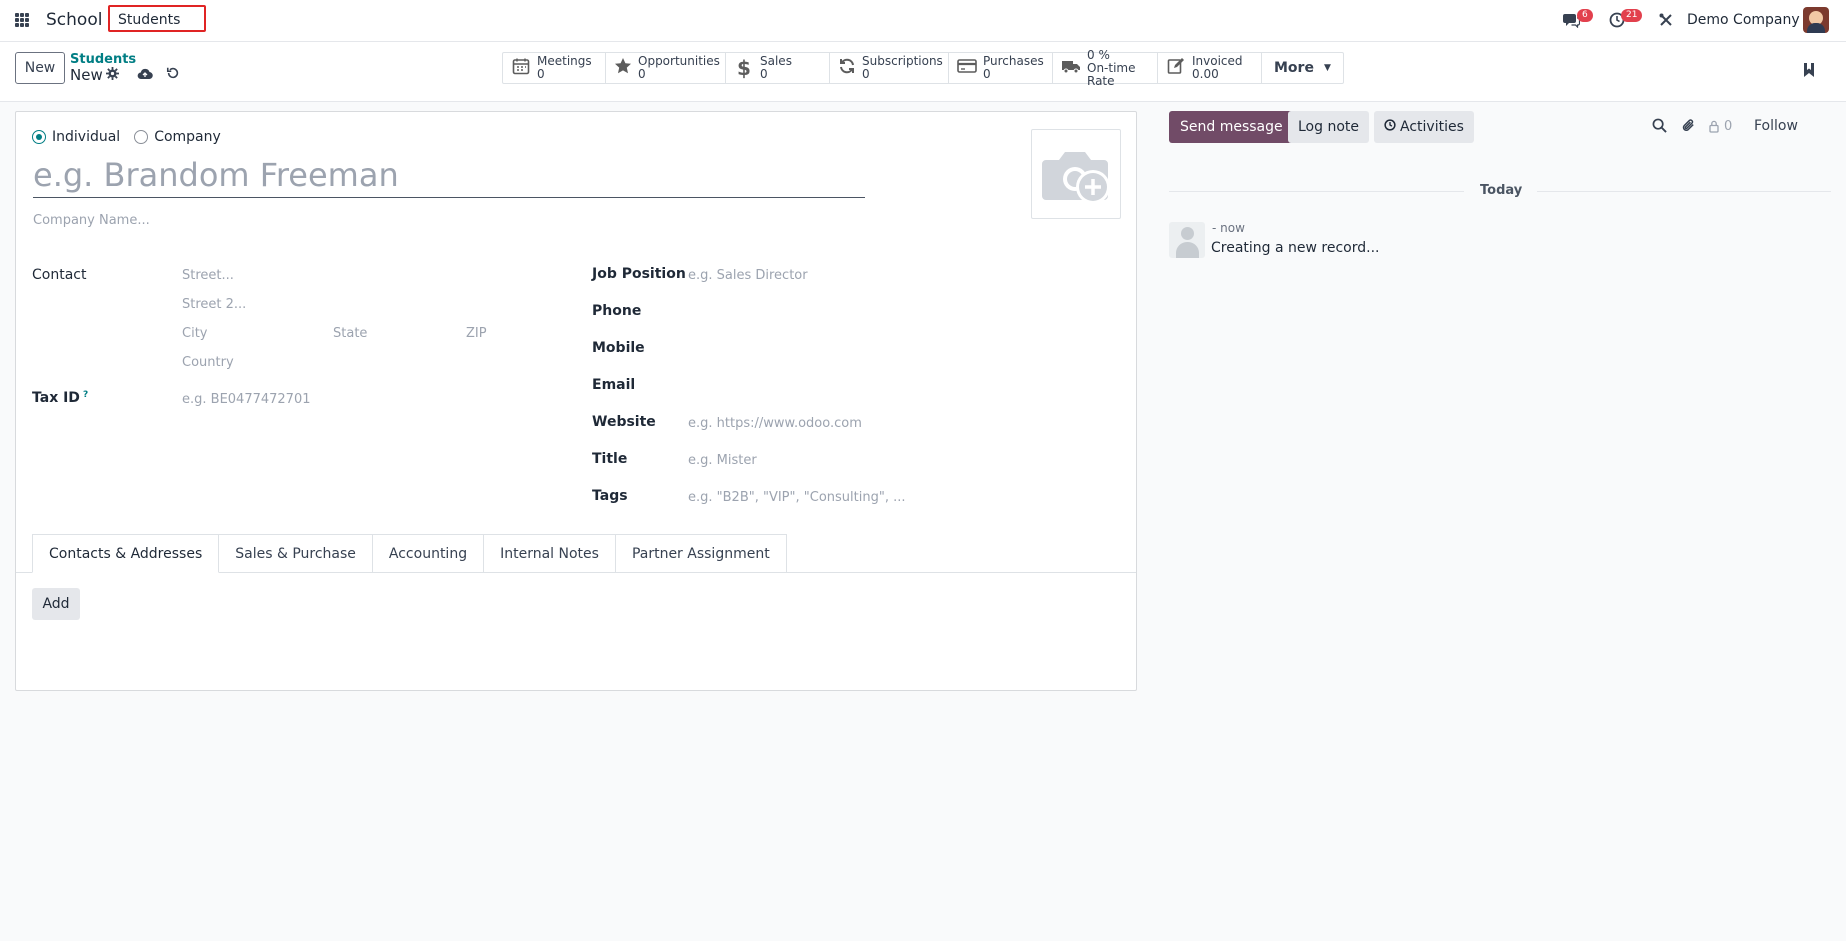 The width and height of the screenshot is (1846, 941). What do you see at coordinates (112, 75) in the screenshot?
I see `gear-icon` at bounding box center [112, 75].